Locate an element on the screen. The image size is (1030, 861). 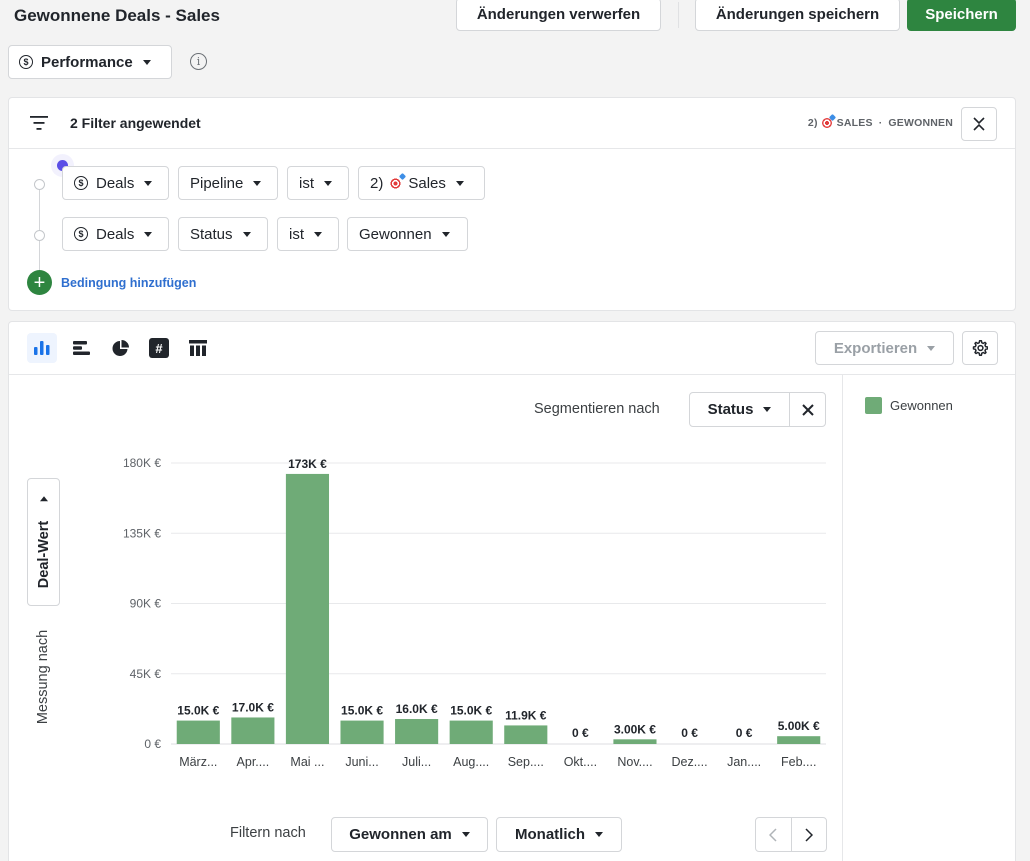
legend-item: Gewonnen is located at coordinates (909, 405).